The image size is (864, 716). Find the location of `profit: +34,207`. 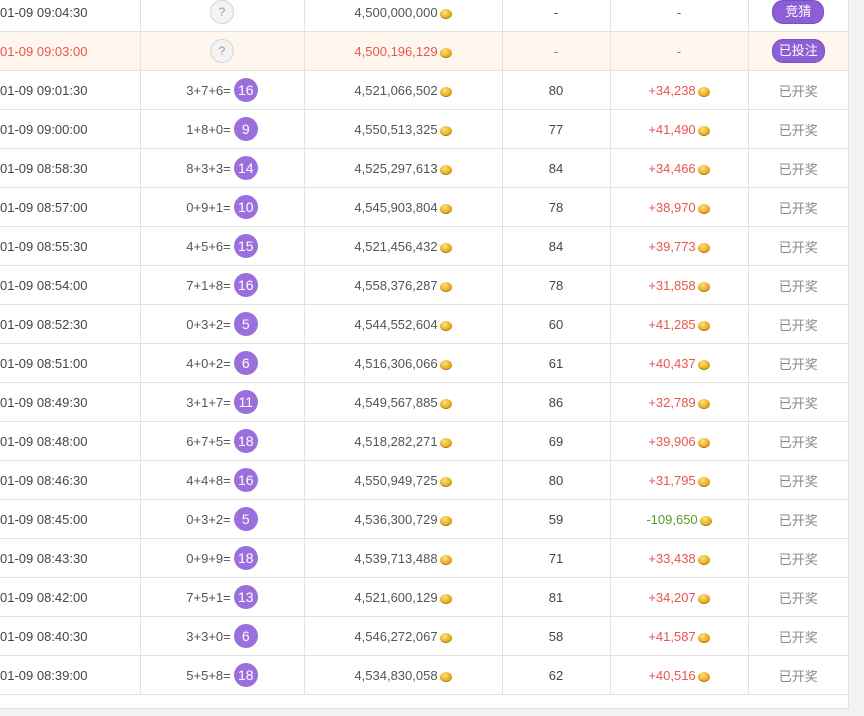

profit: +34,207 is located at coordinates (679, 597).